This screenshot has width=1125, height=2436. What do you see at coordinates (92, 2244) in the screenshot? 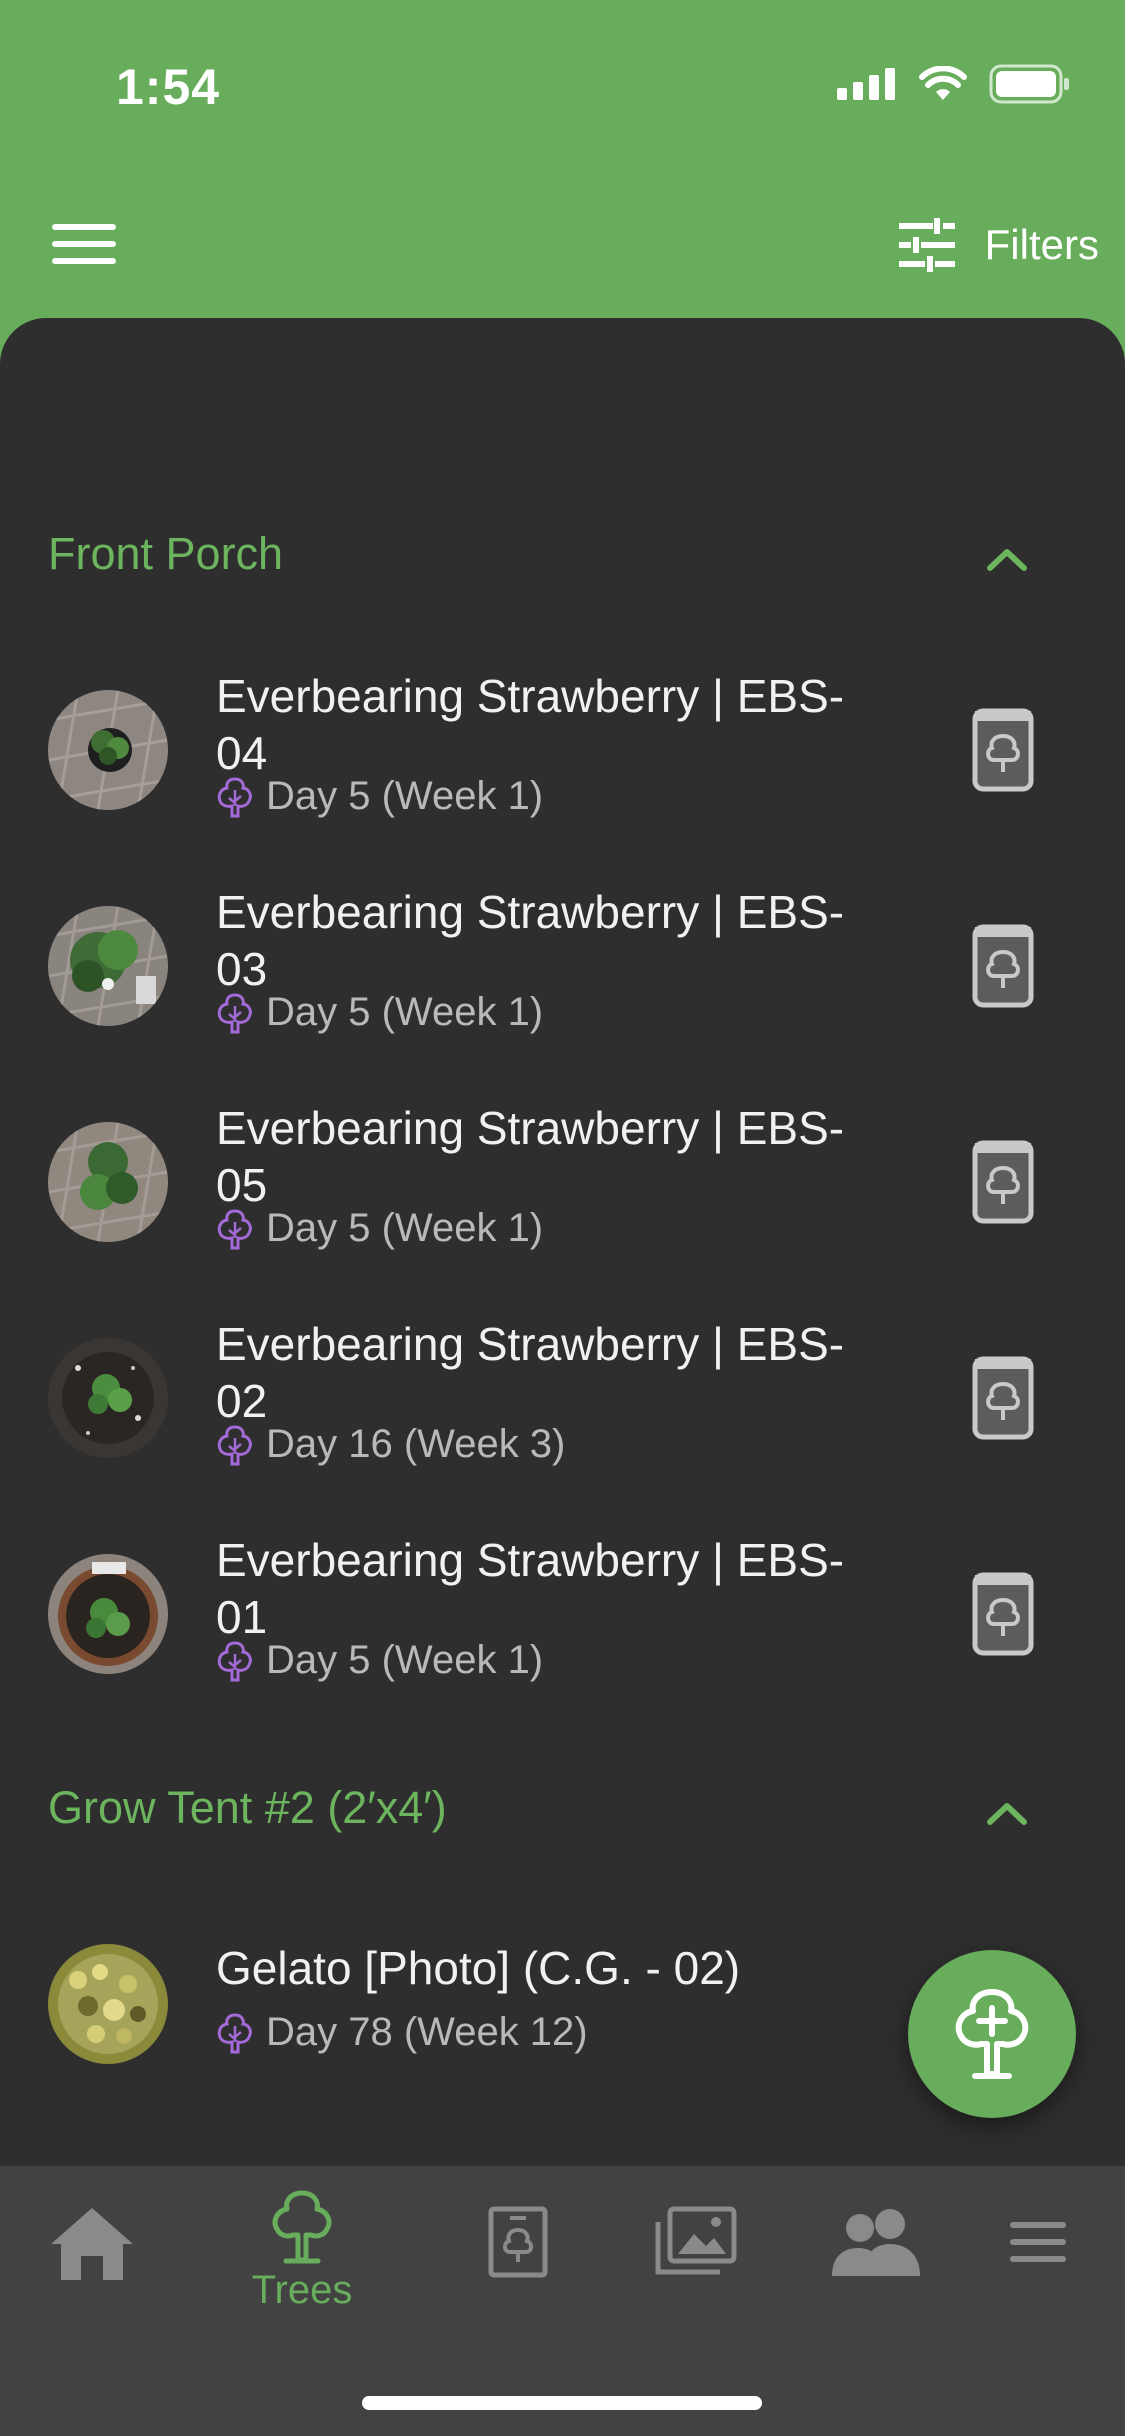
I see `home-icon` at bounding box center [92, 2244].